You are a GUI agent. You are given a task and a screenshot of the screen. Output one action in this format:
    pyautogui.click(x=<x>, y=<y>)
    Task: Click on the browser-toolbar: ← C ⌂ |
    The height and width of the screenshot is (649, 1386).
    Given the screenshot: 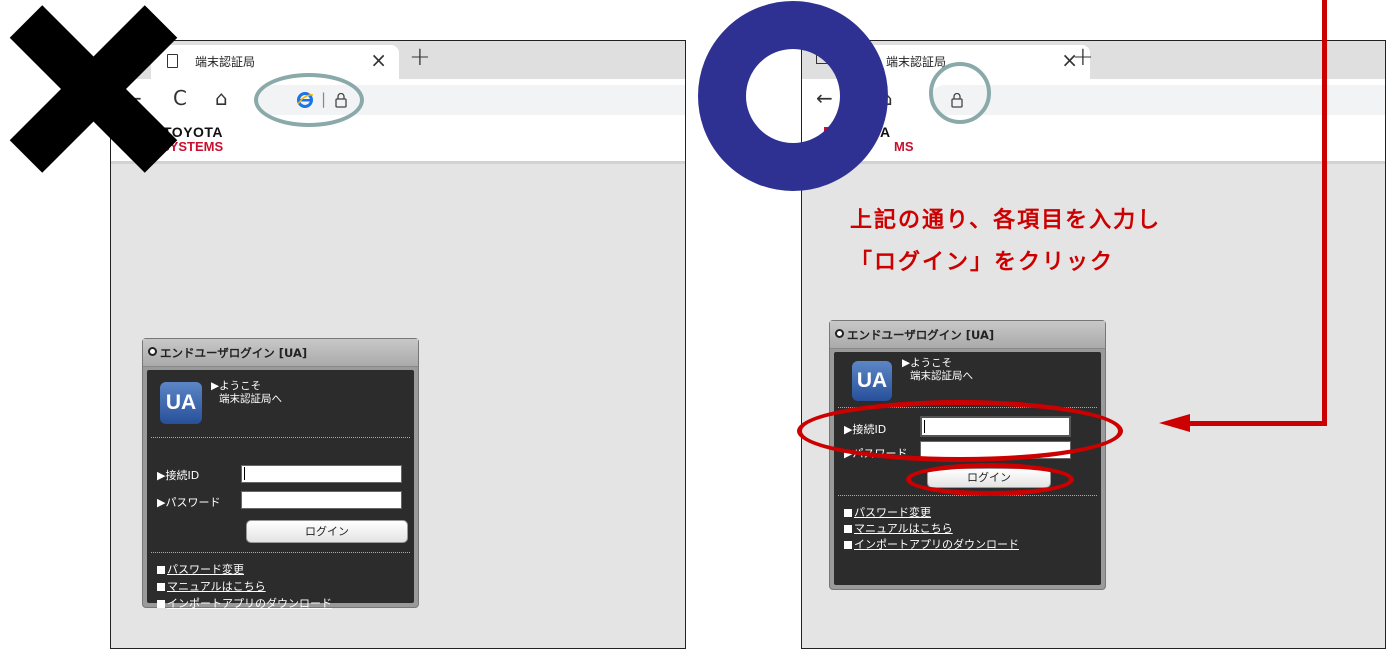 What is the action you would take?
    pyautogui.click(x=398, y=100)
    